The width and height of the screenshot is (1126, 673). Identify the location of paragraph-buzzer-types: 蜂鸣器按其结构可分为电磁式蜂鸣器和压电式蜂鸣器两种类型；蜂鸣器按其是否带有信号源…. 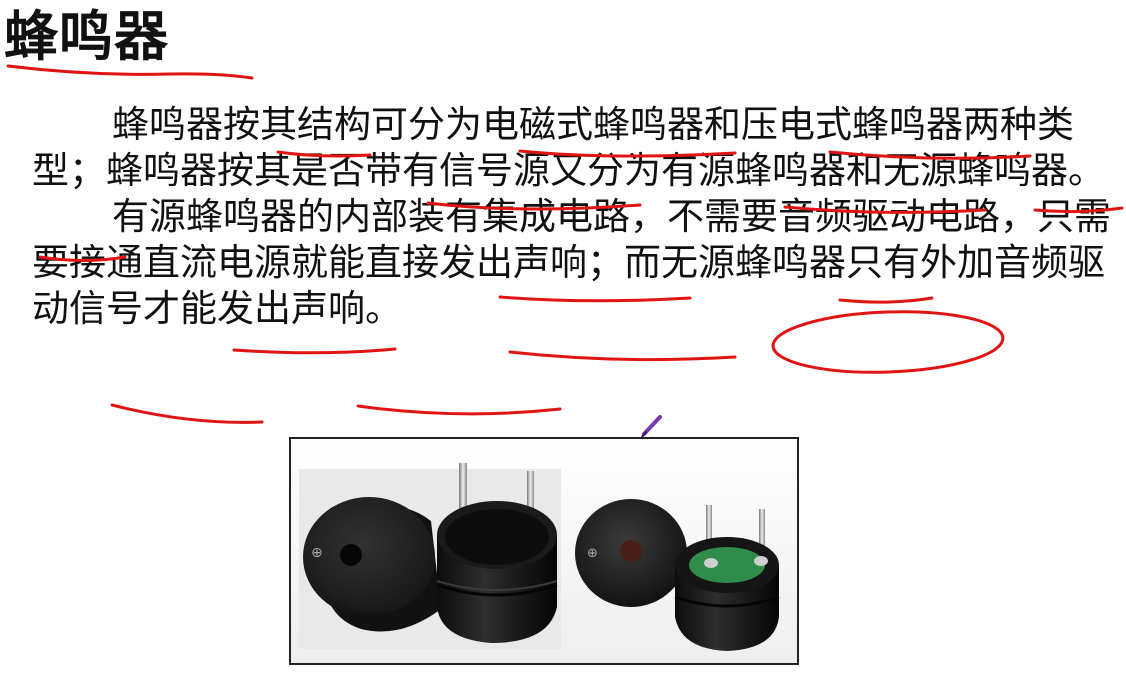
(568, 147).